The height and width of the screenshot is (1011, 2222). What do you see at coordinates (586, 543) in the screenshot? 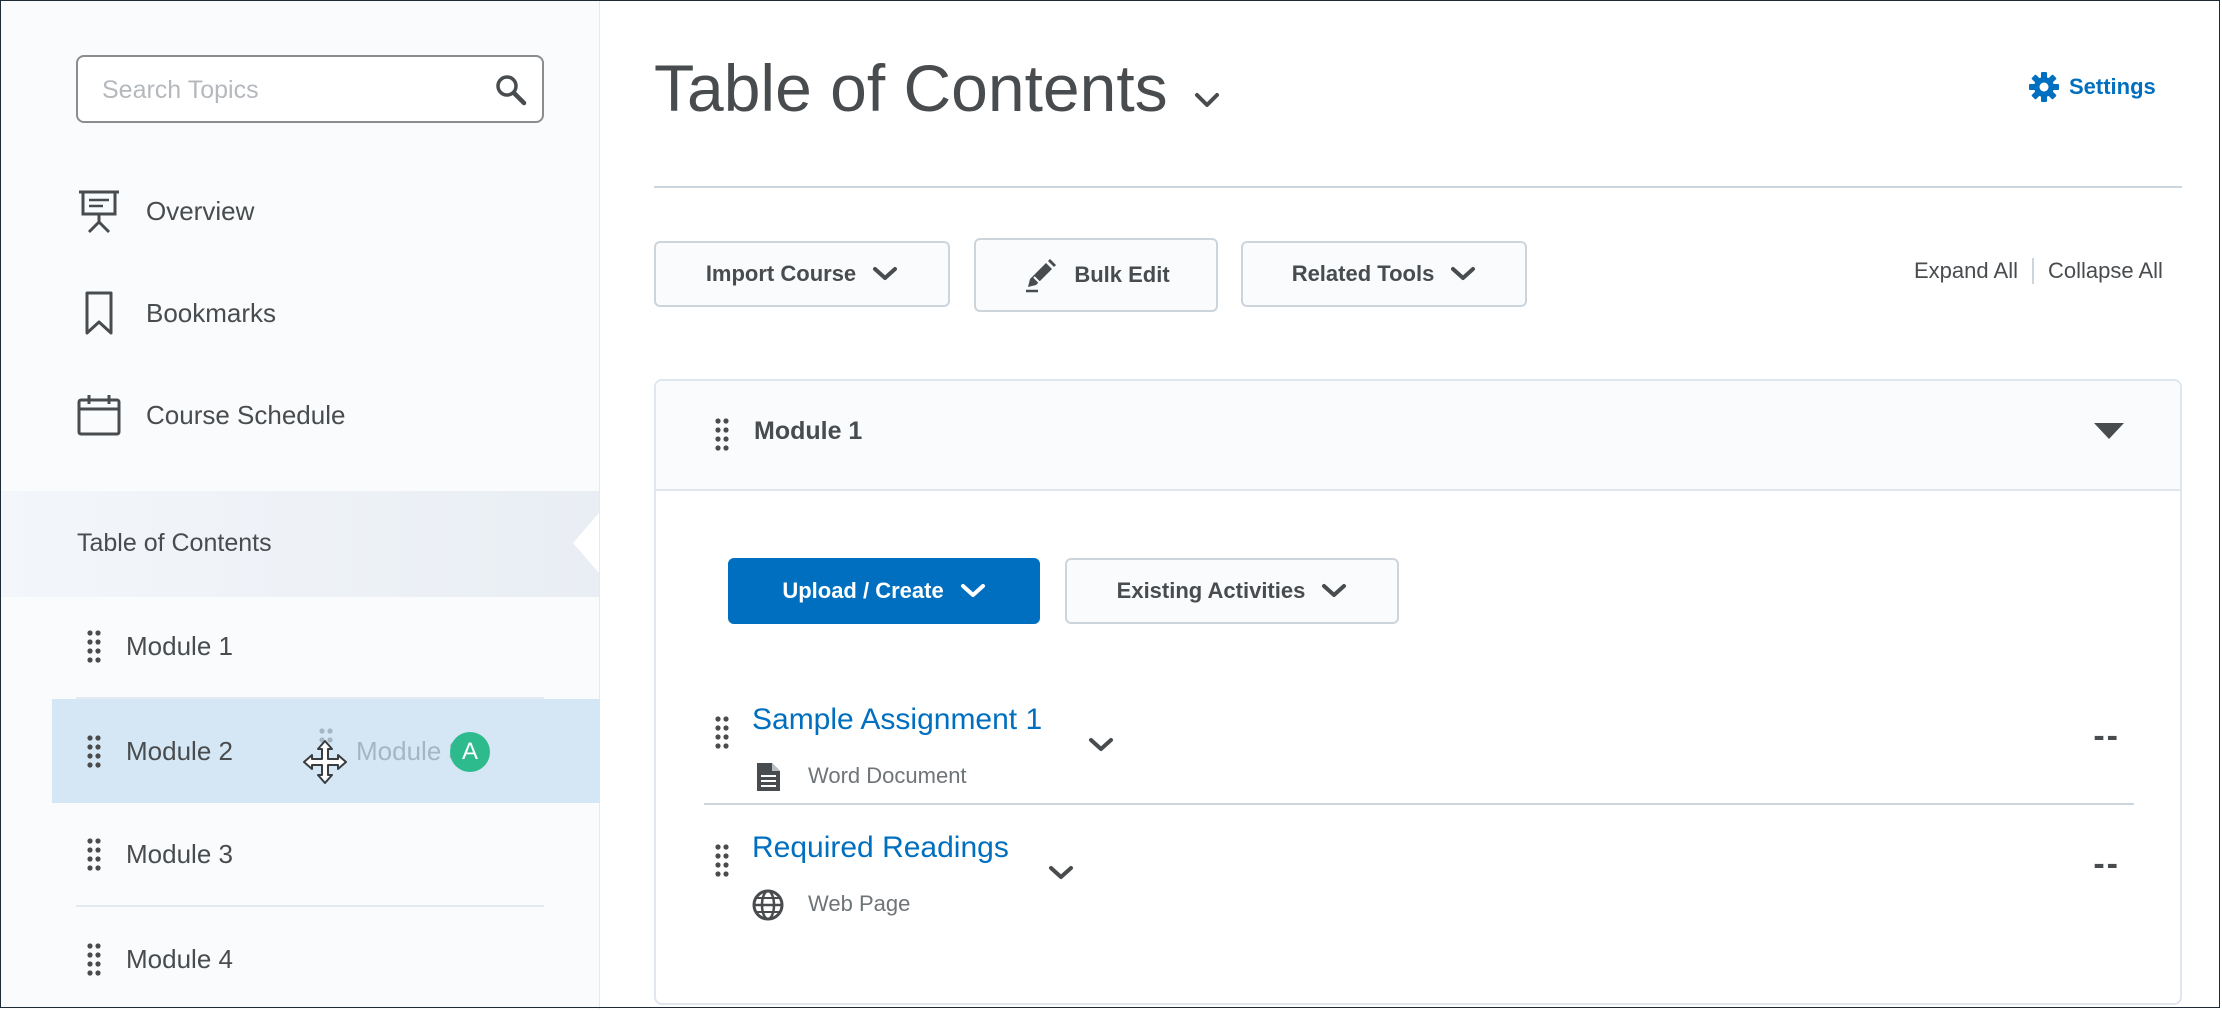
I see `selection-notch` at bounding box center [586, 543].